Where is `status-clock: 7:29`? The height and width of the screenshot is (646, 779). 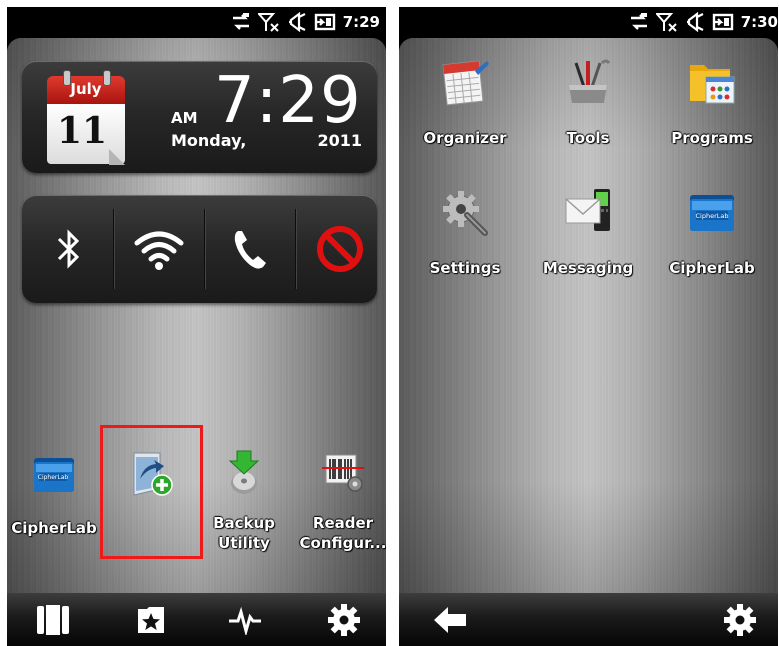 status-clock: 7:29 is located at coordinates (361, 22).